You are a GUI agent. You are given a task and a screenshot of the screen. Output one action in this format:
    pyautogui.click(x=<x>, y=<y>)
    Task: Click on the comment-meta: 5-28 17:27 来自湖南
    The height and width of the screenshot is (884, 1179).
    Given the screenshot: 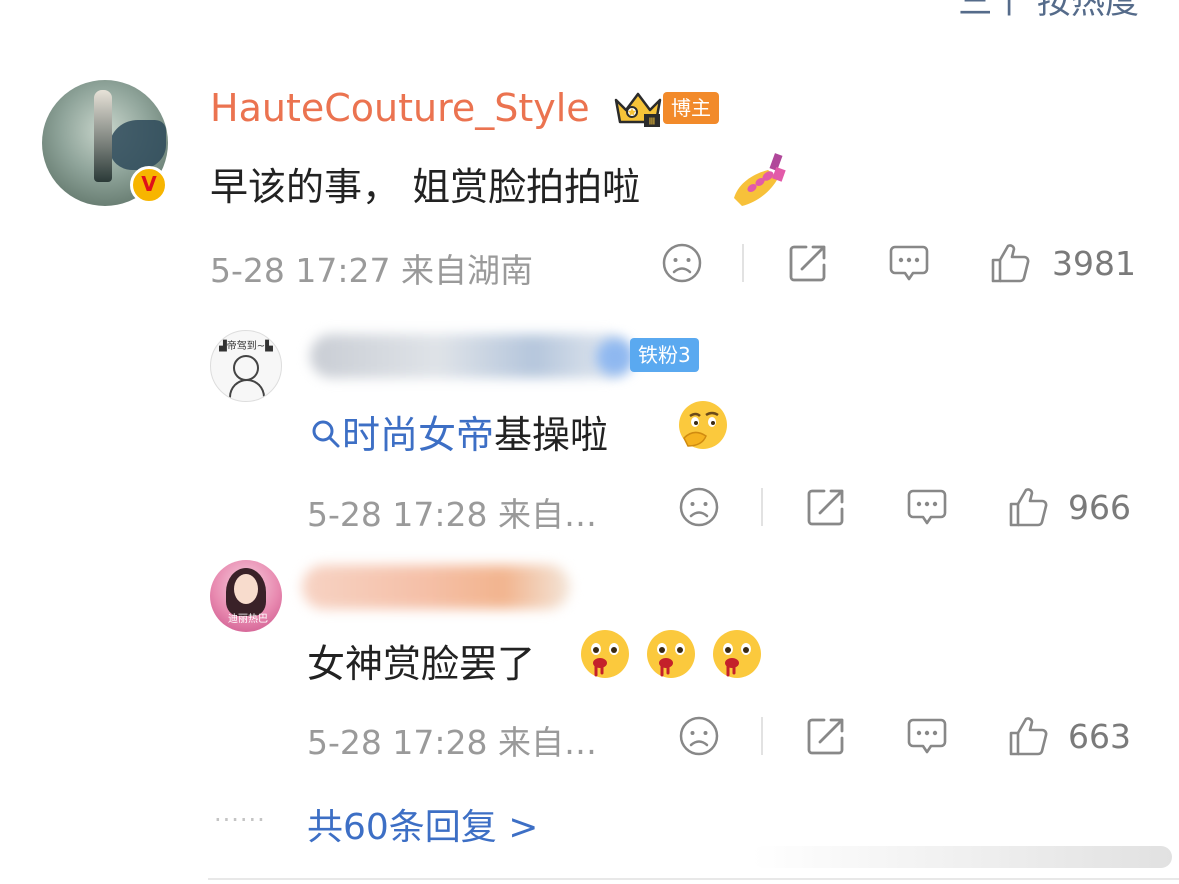 What is the action you would take?
    pyautogui.click(x=371, y=268)
    